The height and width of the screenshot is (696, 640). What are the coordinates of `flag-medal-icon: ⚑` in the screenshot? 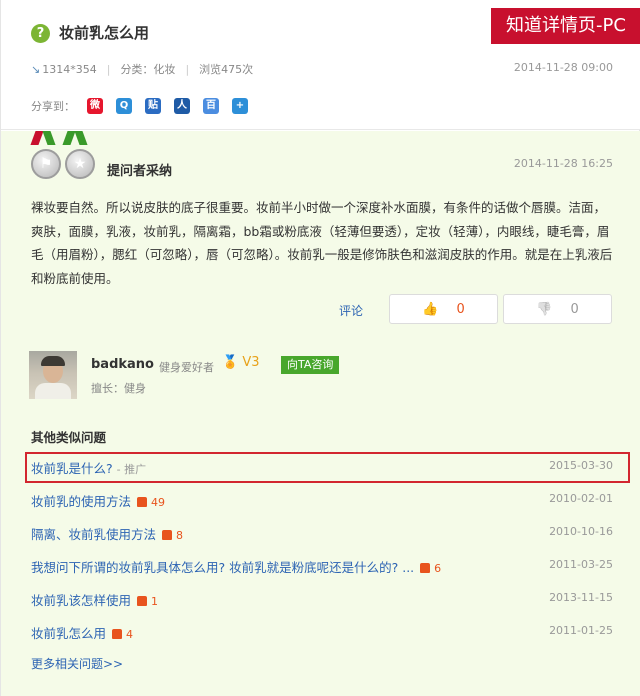 It's located at (46, 164).